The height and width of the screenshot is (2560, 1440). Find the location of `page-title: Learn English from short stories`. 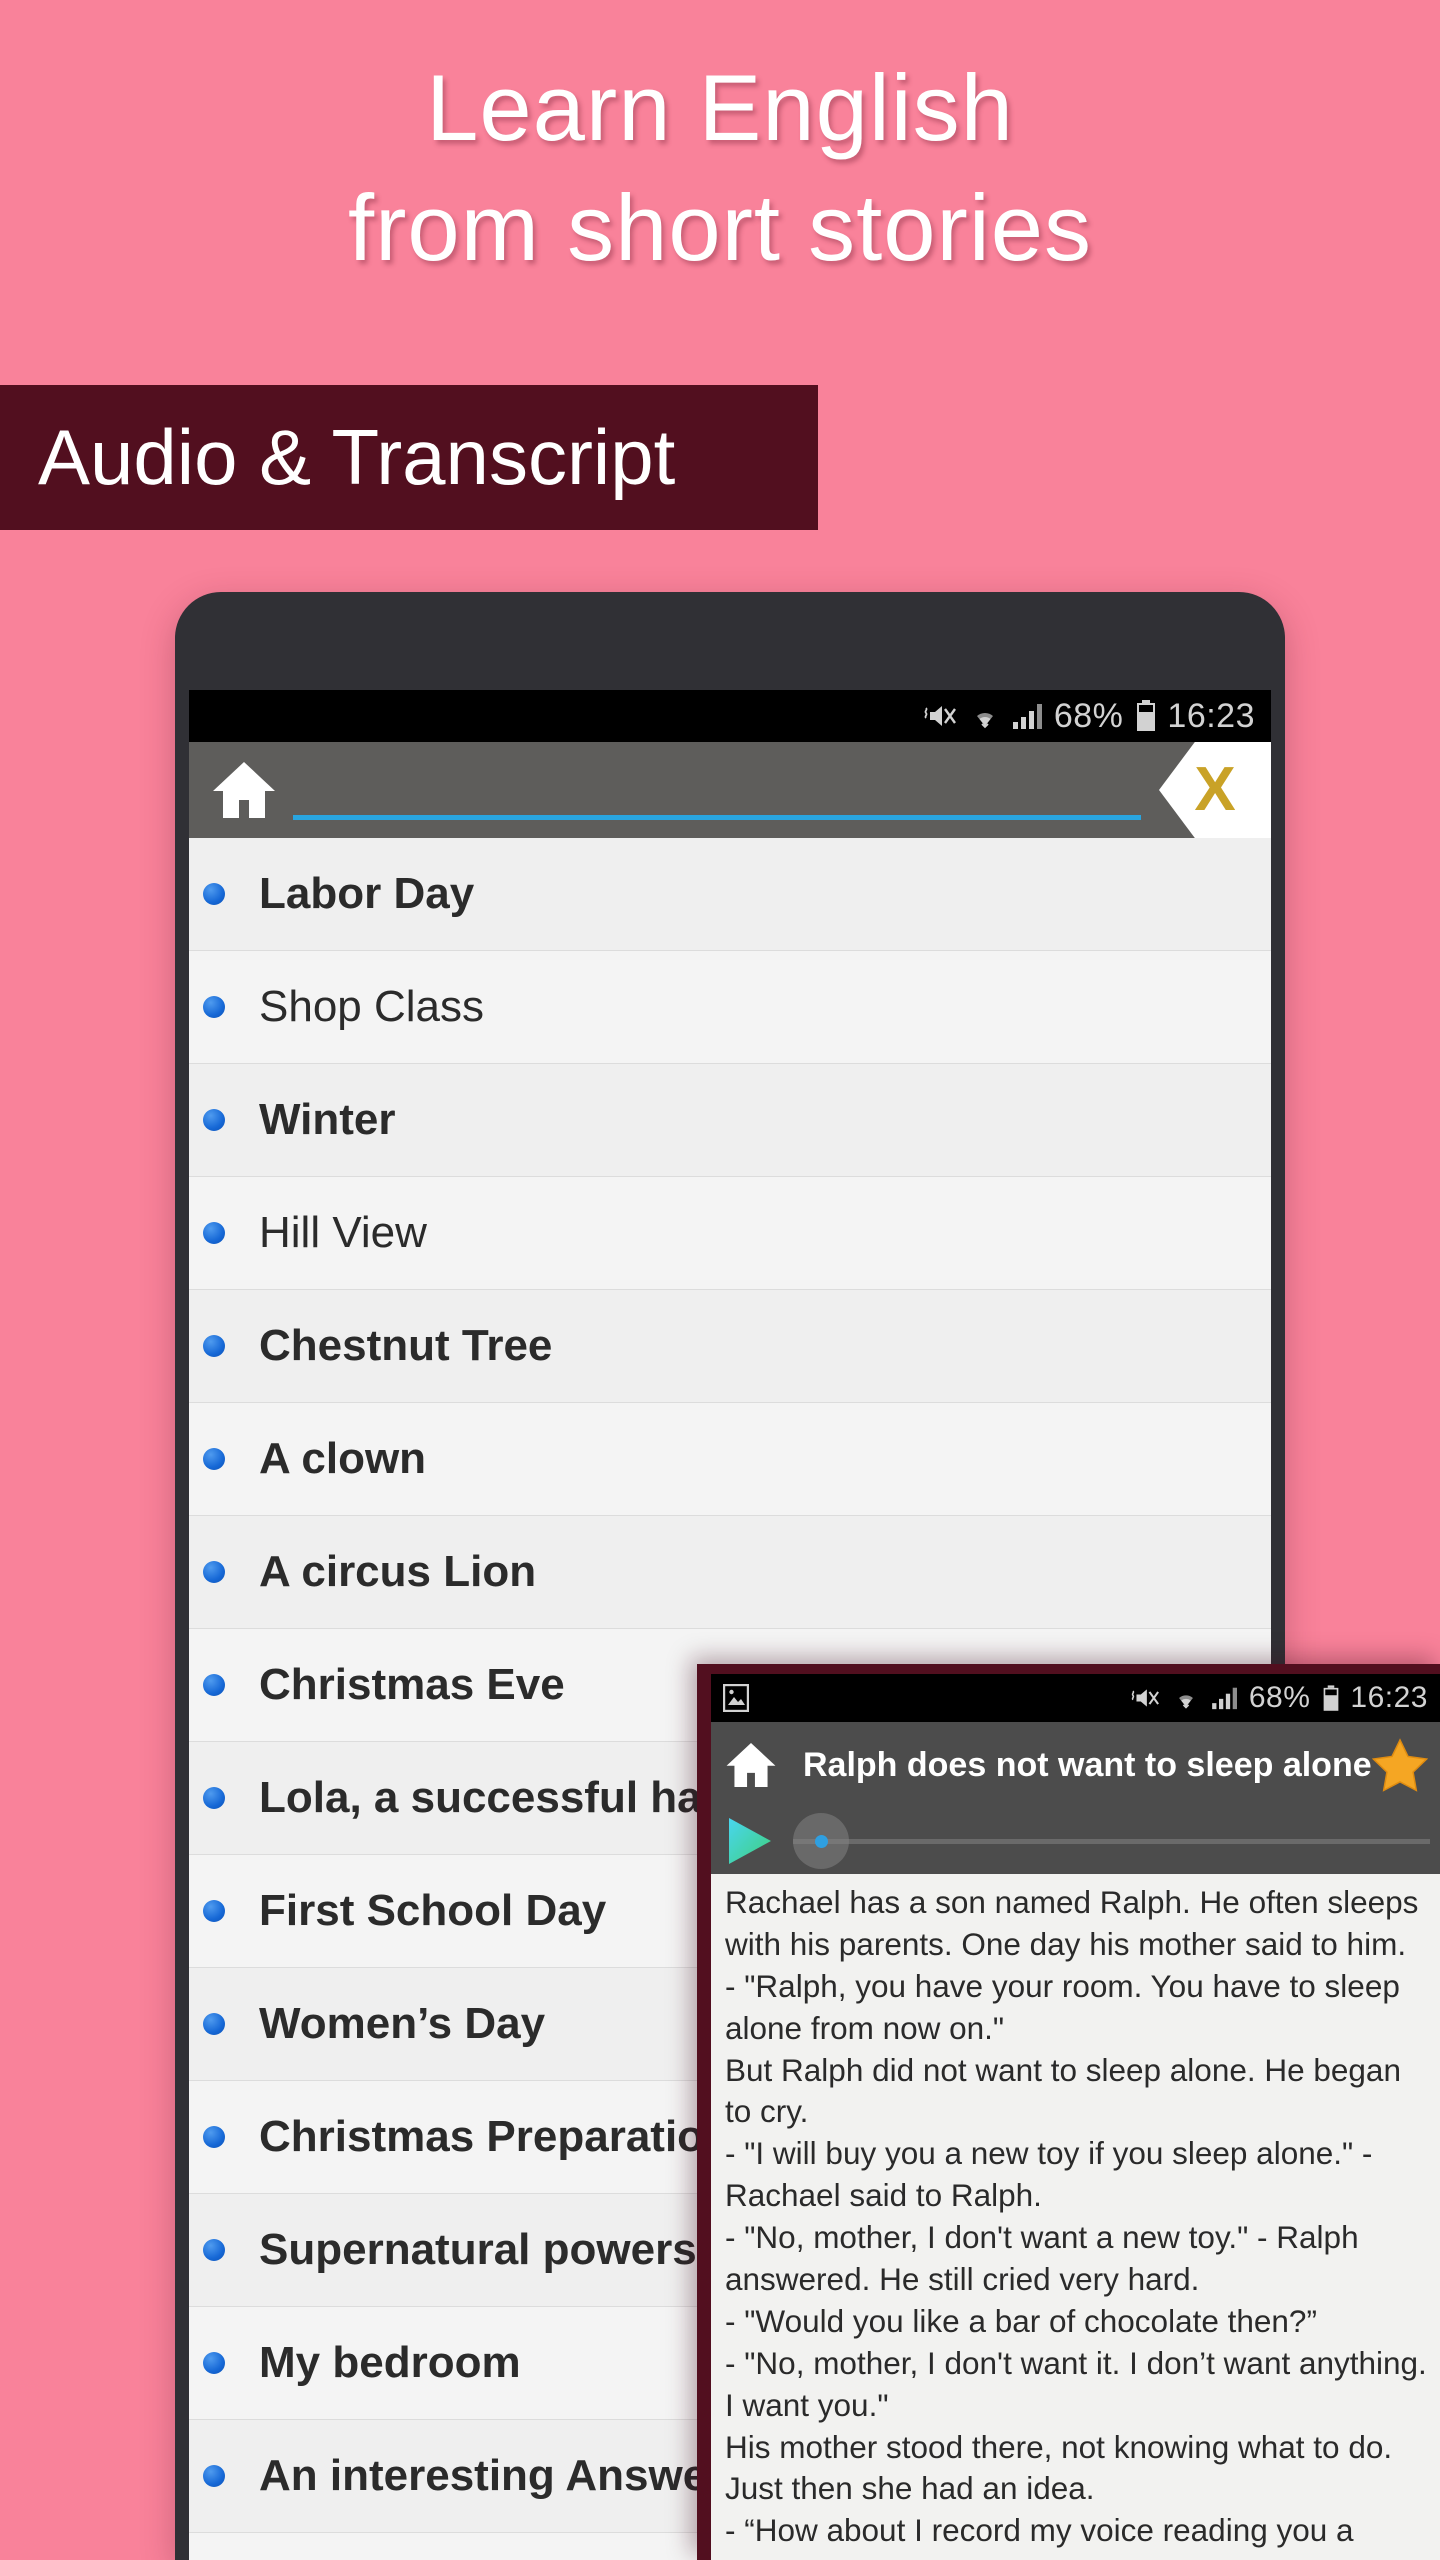

page-title: Learn English from short stories is located at coordinates (720, 168).